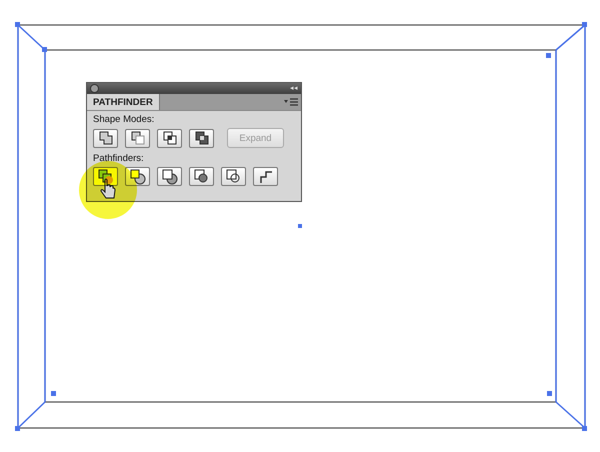  I want to click on hand-cursor-icon, so click(108, 188).